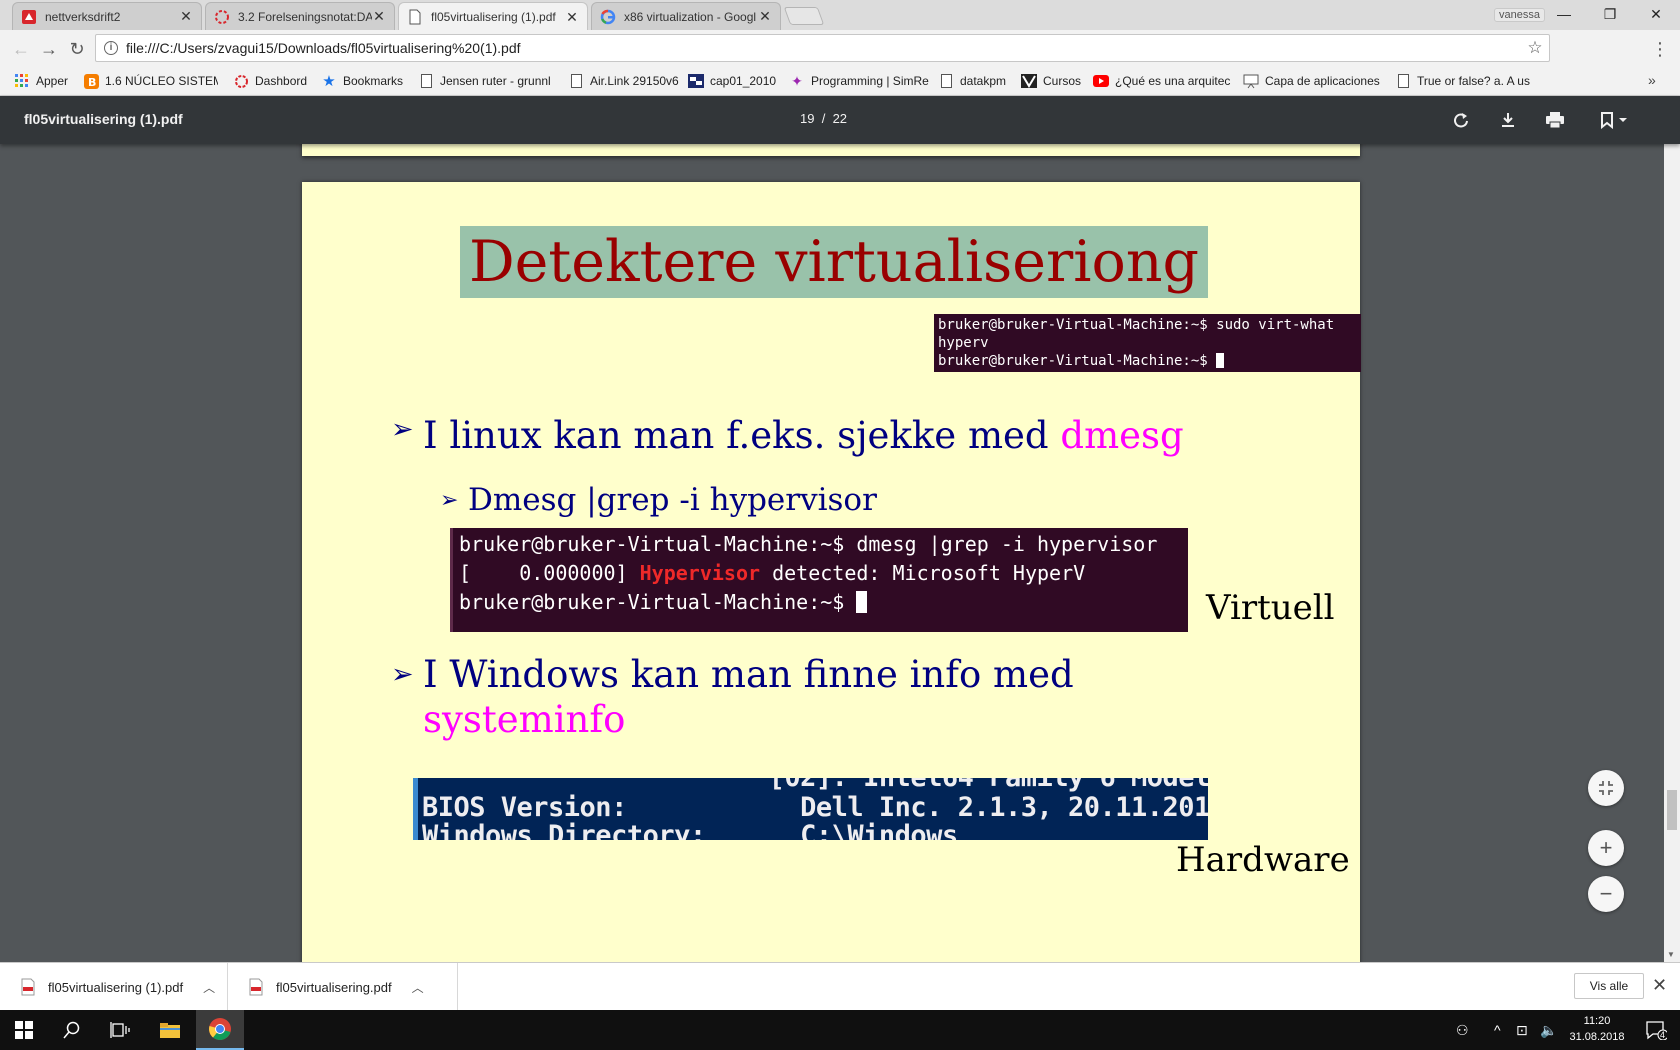 This screenshot has height=1050, width=1680. Describe the element at coordinates (21, 49) in the screenshot. I see `back-arrow-icon: ←` at that location.